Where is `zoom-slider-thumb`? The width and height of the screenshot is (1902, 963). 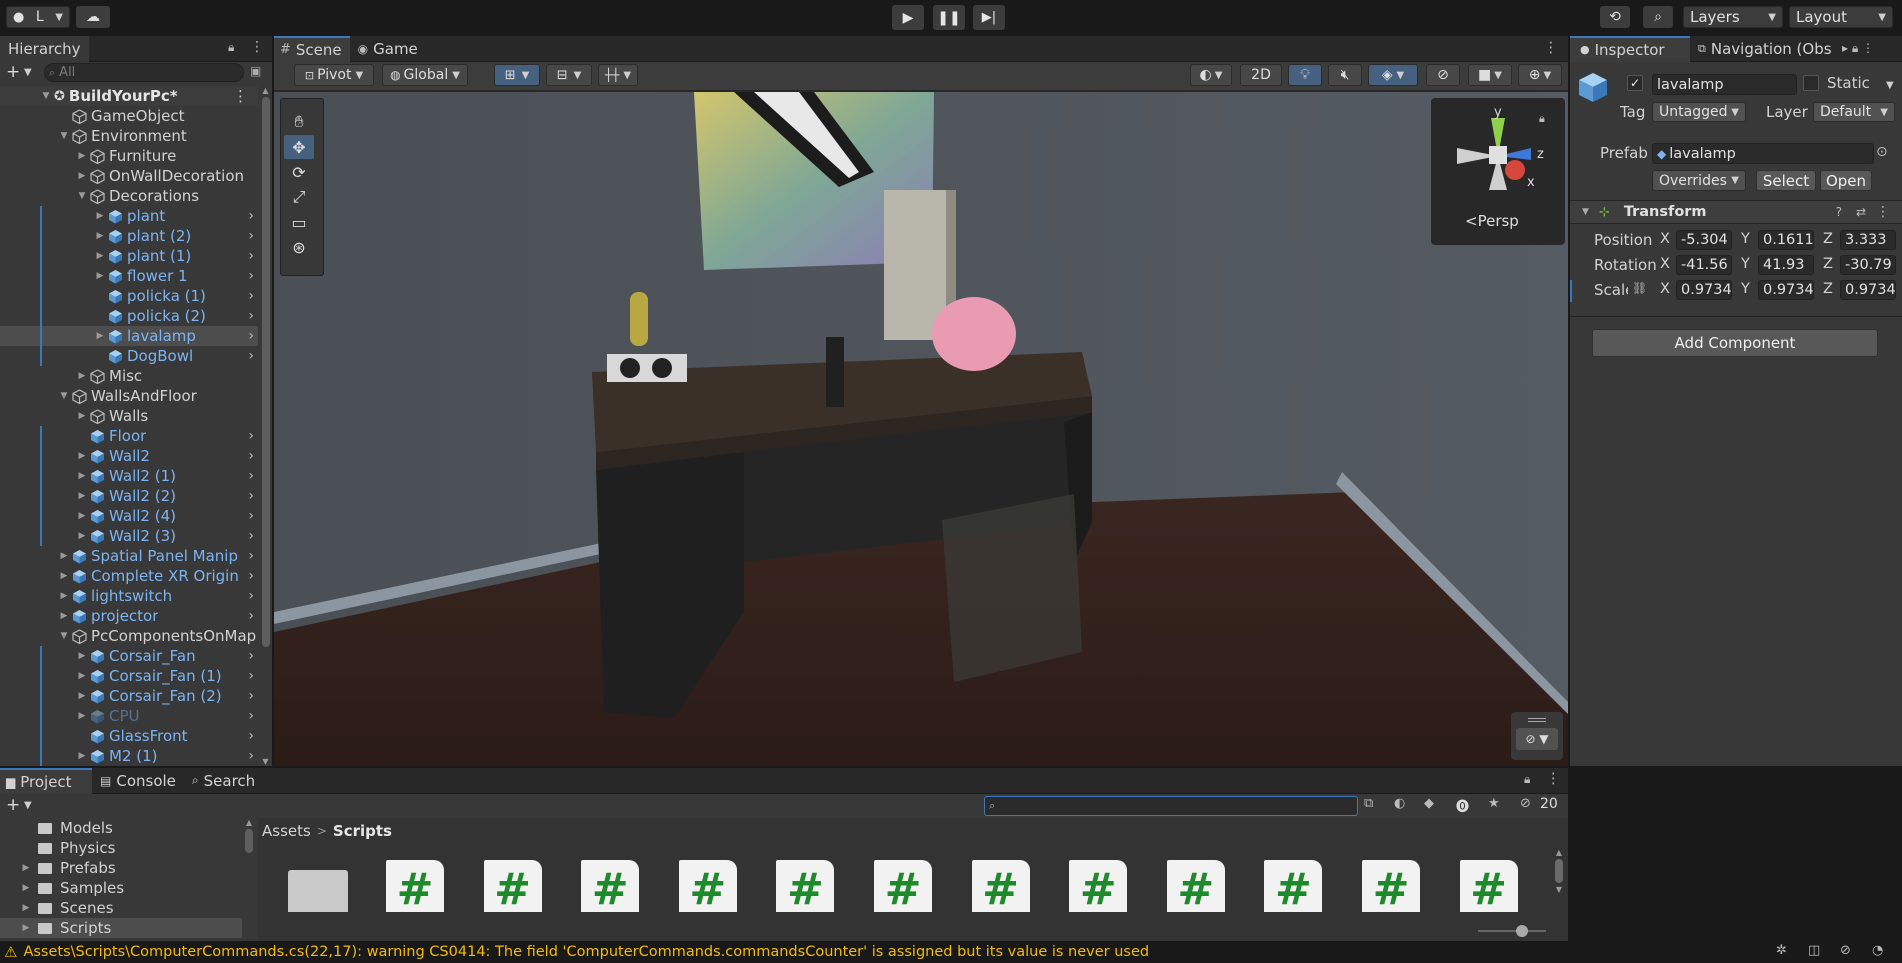 zoom-slider-thumb is located at coordinates (1522, 931).